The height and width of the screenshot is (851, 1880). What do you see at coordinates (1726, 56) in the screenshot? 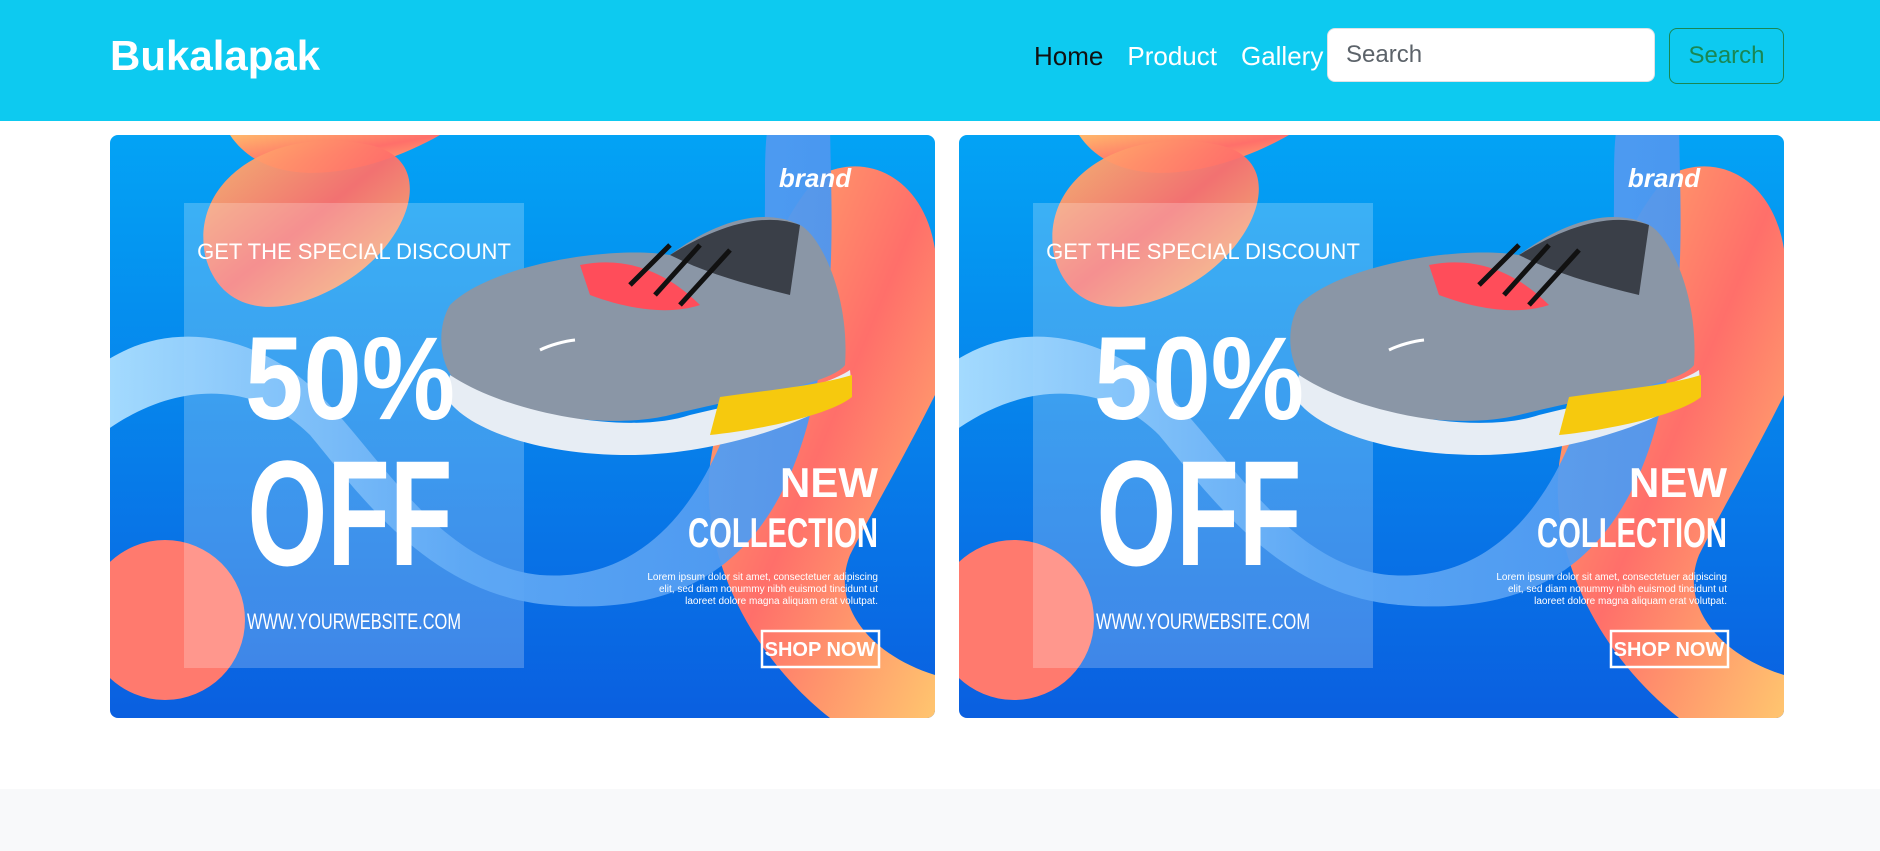
I see `search-button: Search` at bounding box center [1726, 56].